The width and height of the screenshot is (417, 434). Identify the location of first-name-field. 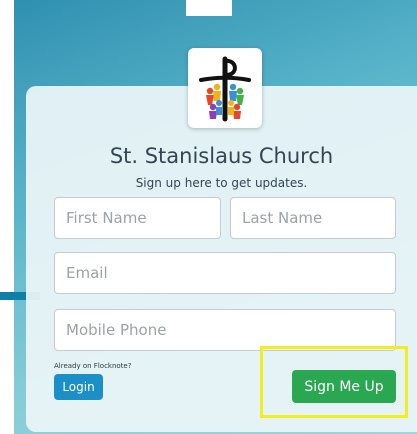
(137, 218).